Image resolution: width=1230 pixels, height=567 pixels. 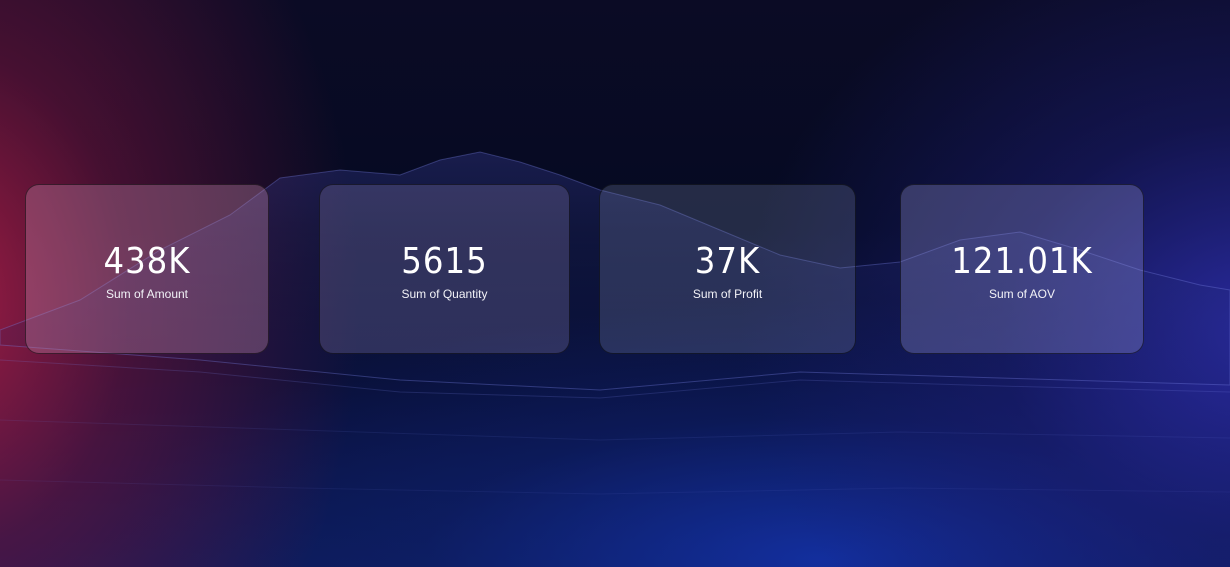 I want to click on kpi-card-amount: 438K Sum of Amount, so click(x=147, y=269).